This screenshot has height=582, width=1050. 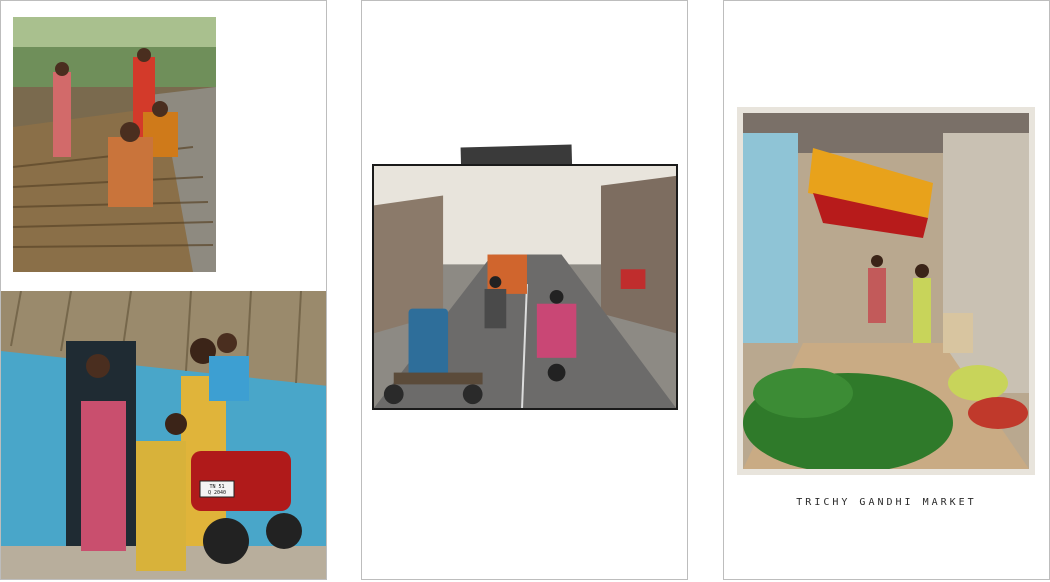 I want to click on photo-street-traffic, so click(x=525, y=287).